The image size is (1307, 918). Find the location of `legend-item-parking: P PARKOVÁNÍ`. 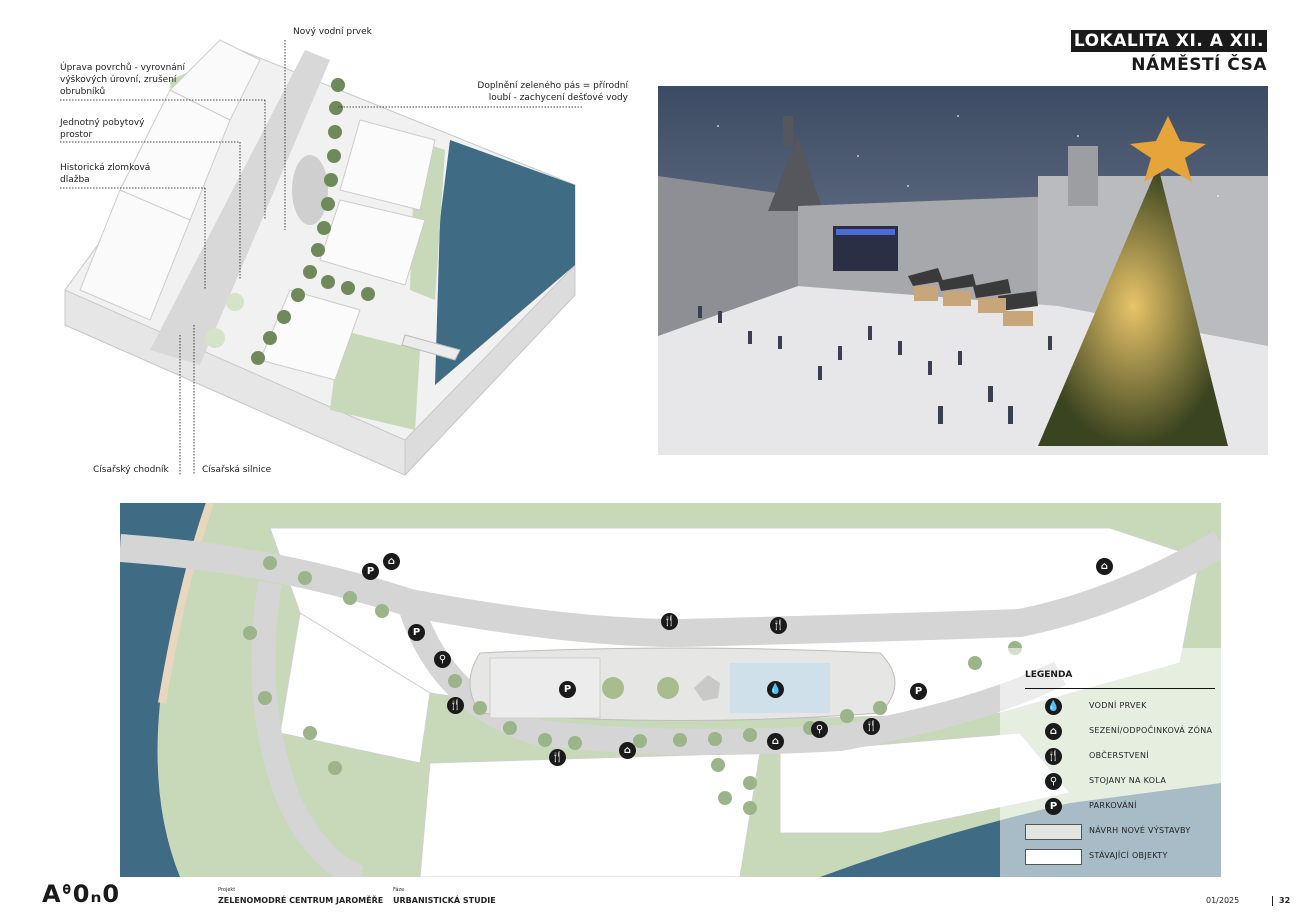

legend-item-parking: P PARKOVÁNÍ is located at coordinates (1120, 807).